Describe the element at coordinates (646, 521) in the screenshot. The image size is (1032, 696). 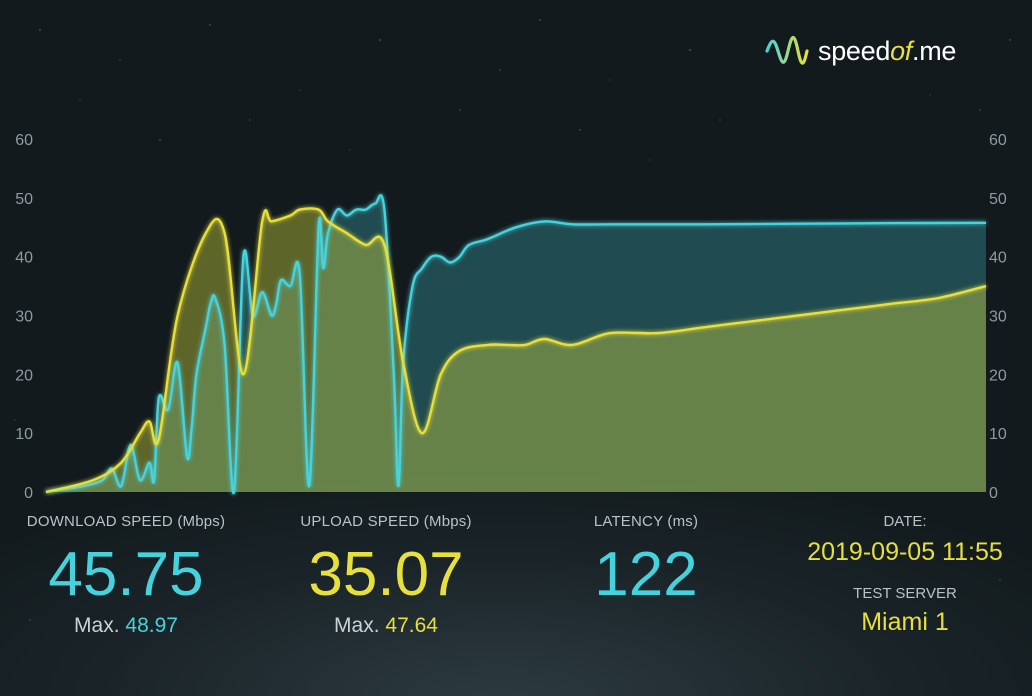
I see `latency-label: LATENCY (ms)` at that location.